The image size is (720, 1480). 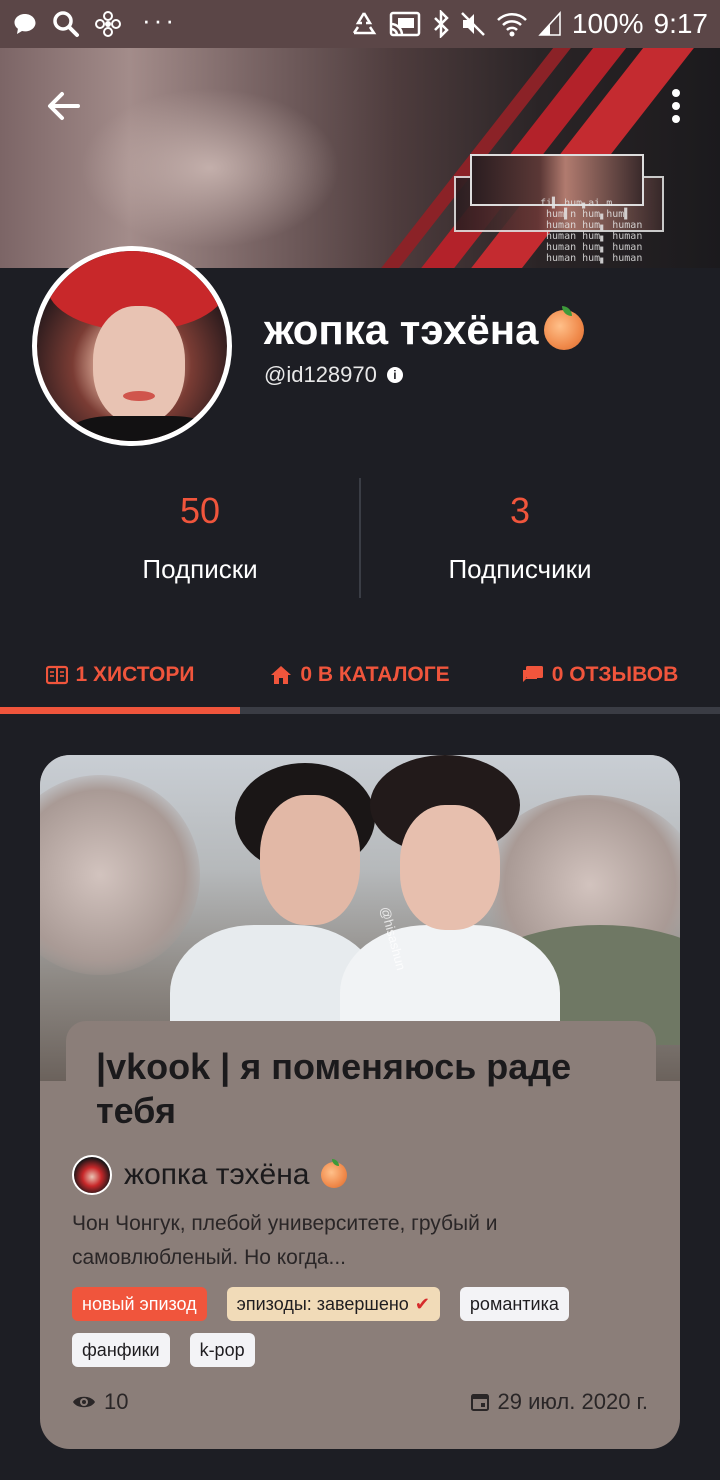 What do you see at coordinates (615, 674) in the screenshot?
I see `tab-reviews-label: 0 отзывов` at bounding box center [615, 674].